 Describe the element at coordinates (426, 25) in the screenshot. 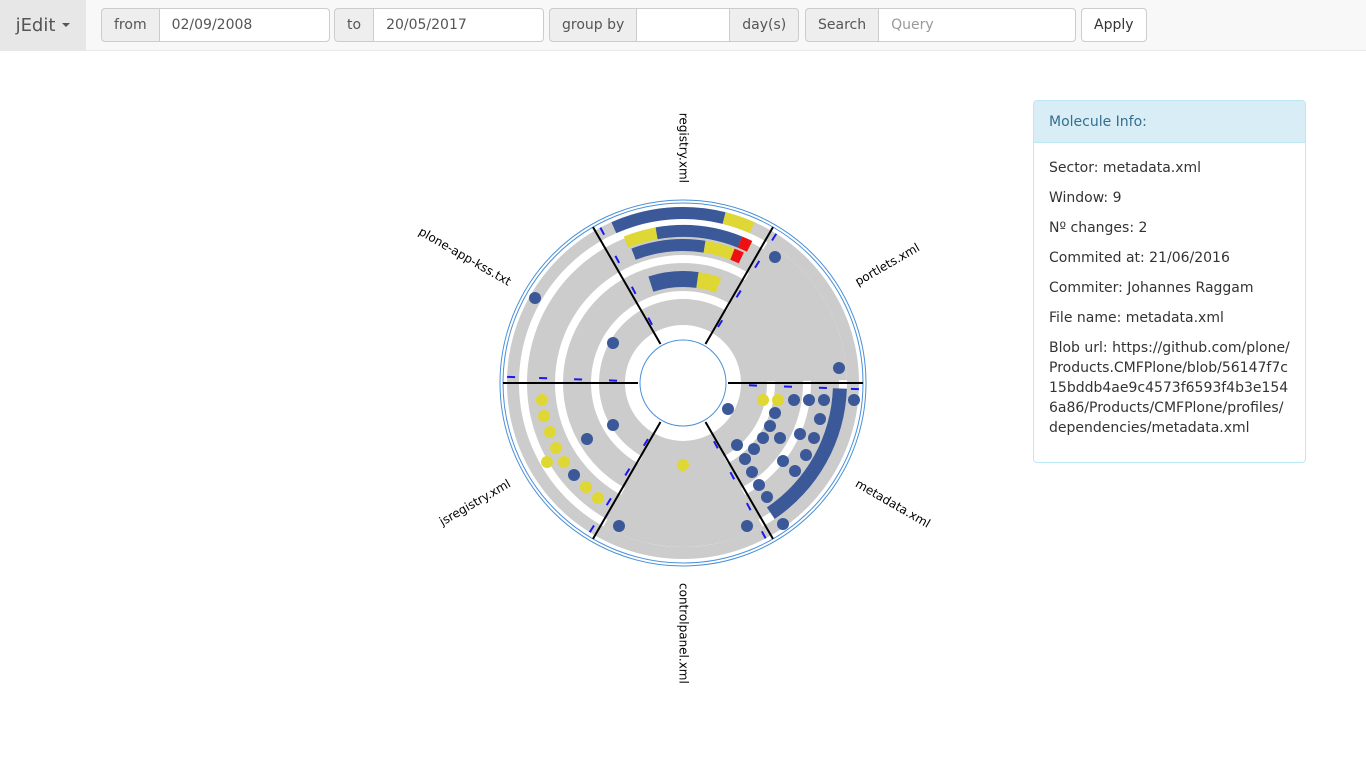

I see `to-date-value: 20/05/2017` at that location.